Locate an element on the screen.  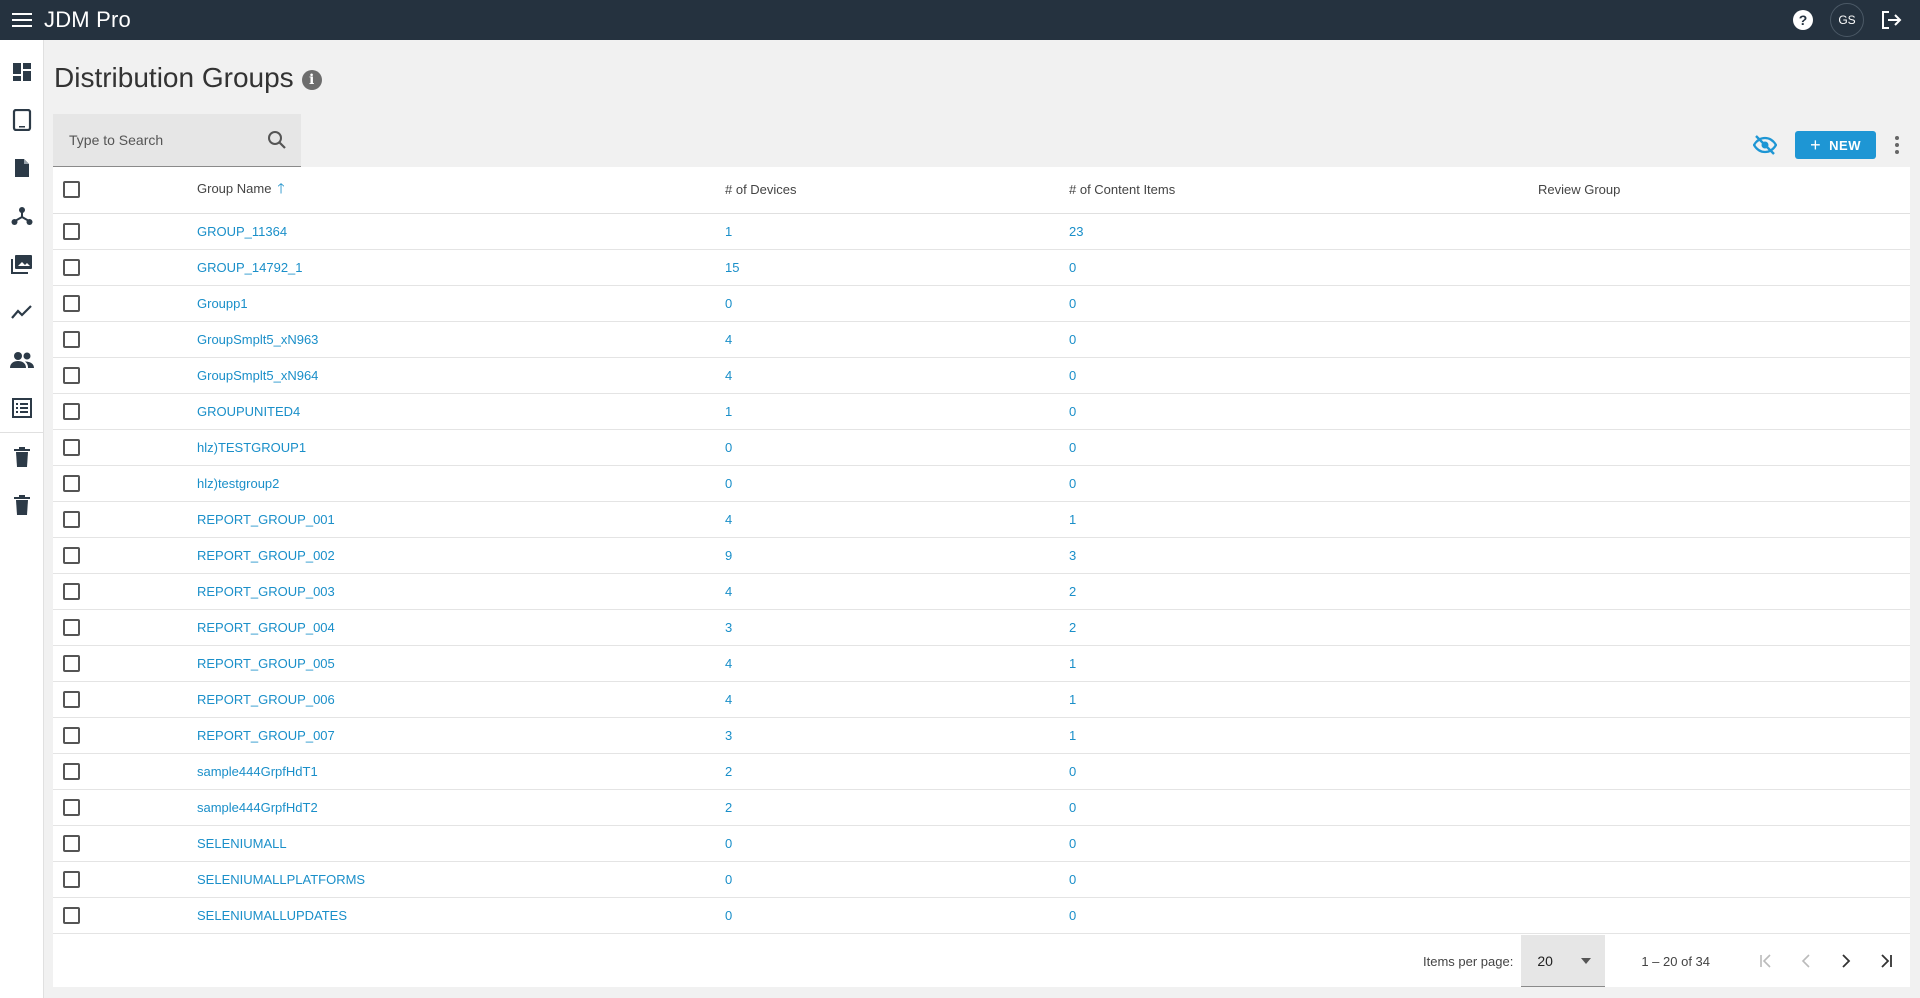
sidebar-item-content is located at coordinates (22, 168).